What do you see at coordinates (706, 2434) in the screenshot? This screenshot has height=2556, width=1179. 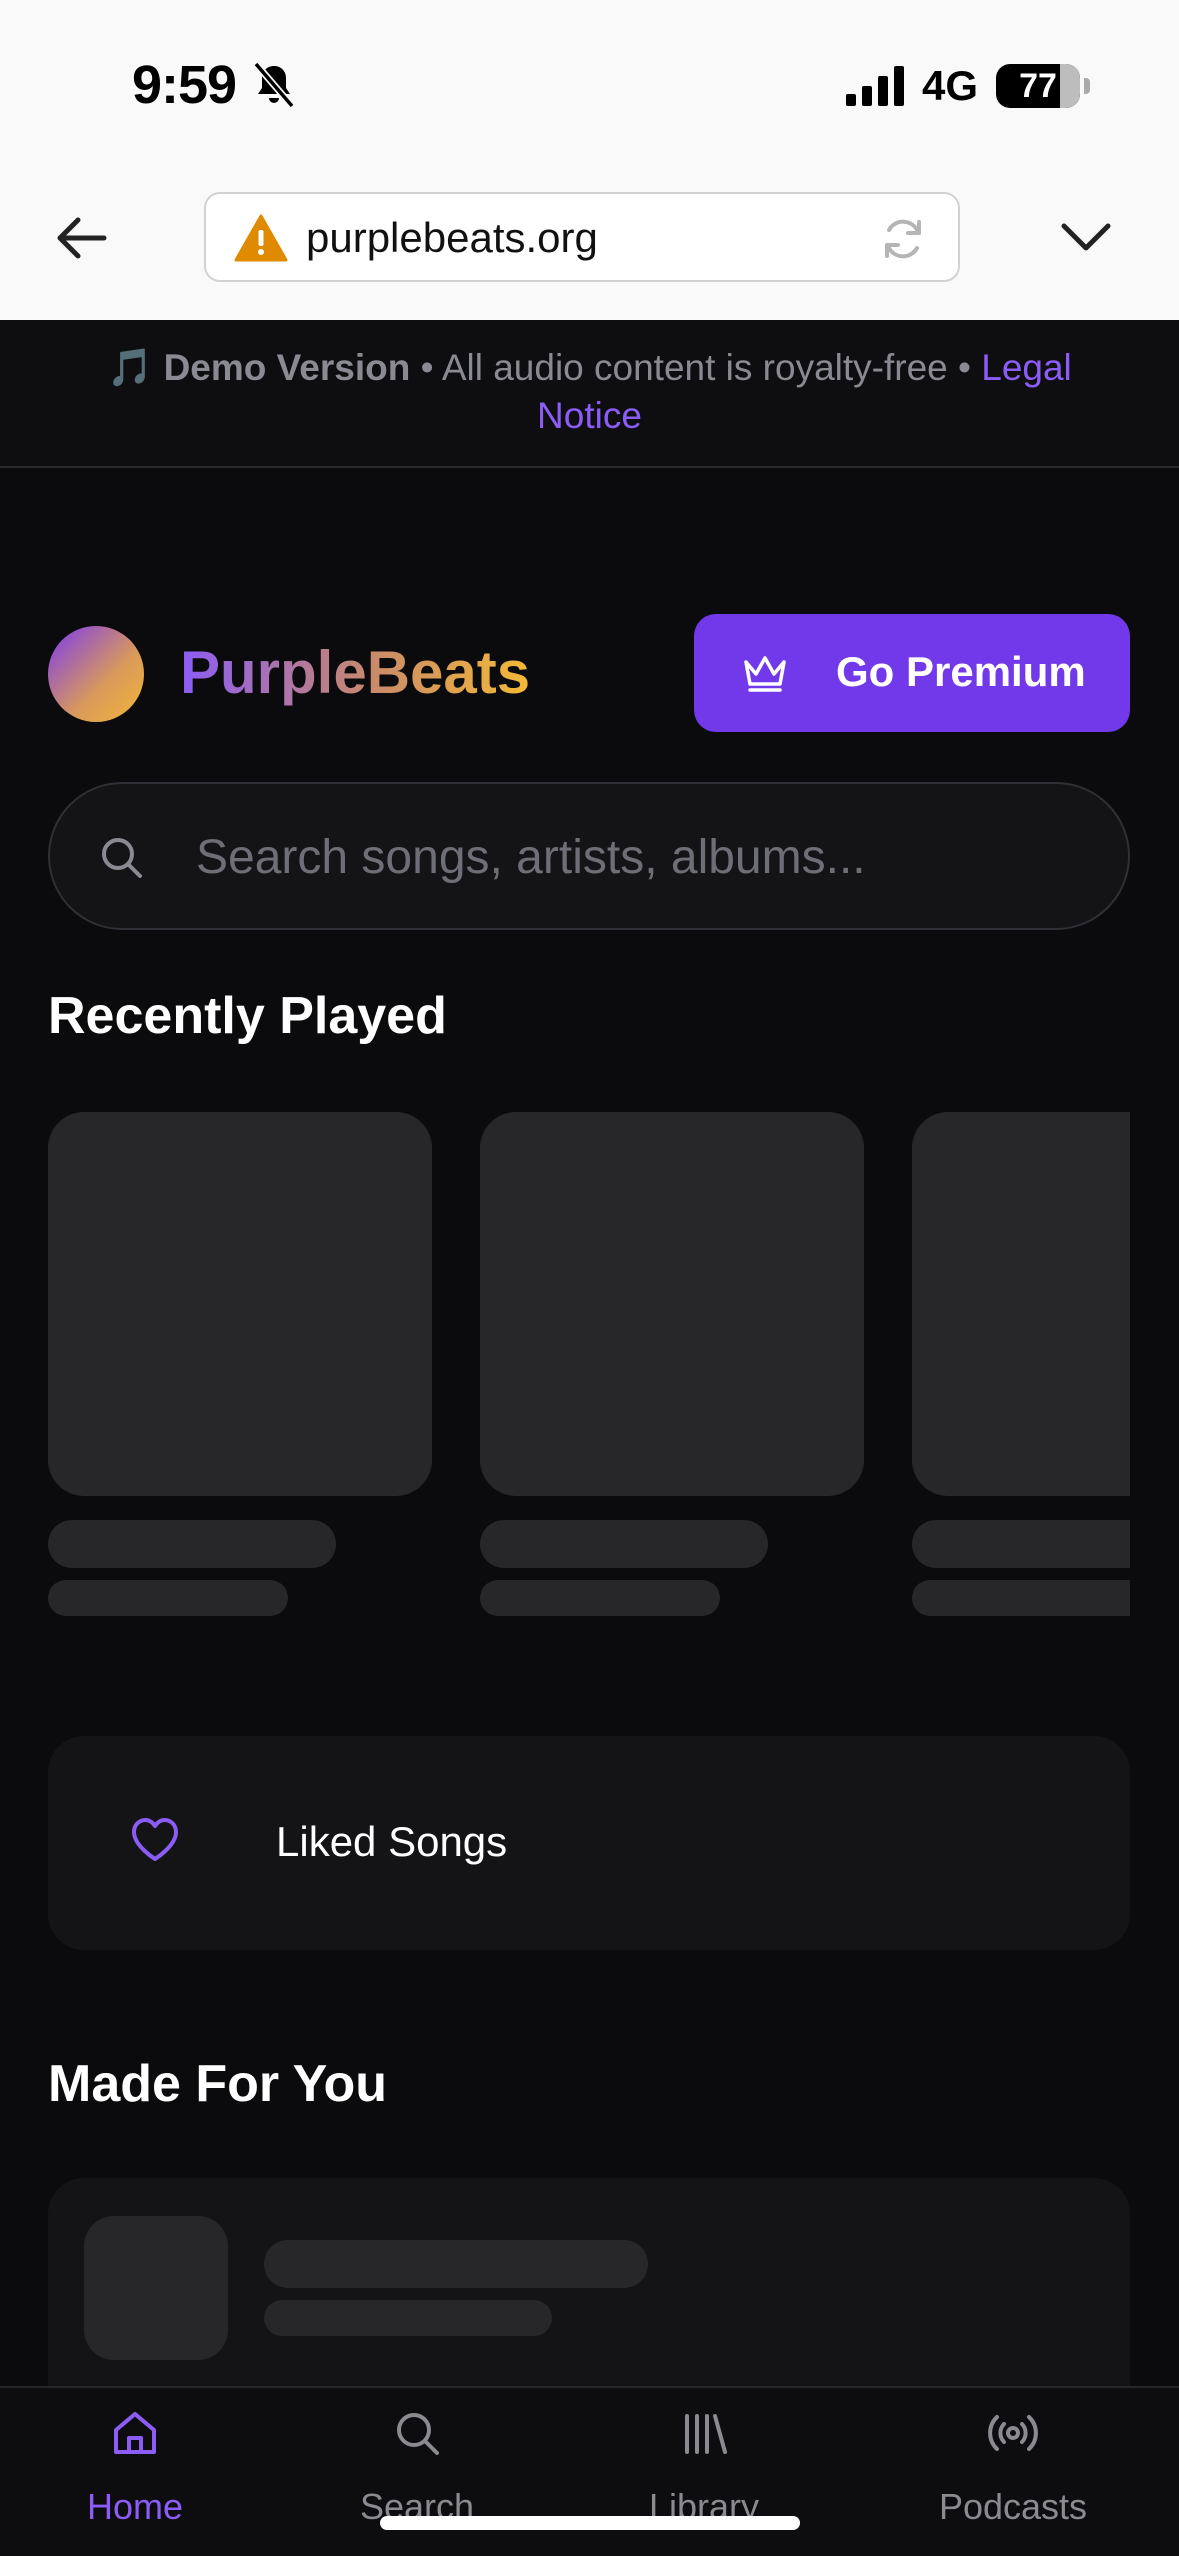 I see `library-icon` at bounding box center [706, 2434].